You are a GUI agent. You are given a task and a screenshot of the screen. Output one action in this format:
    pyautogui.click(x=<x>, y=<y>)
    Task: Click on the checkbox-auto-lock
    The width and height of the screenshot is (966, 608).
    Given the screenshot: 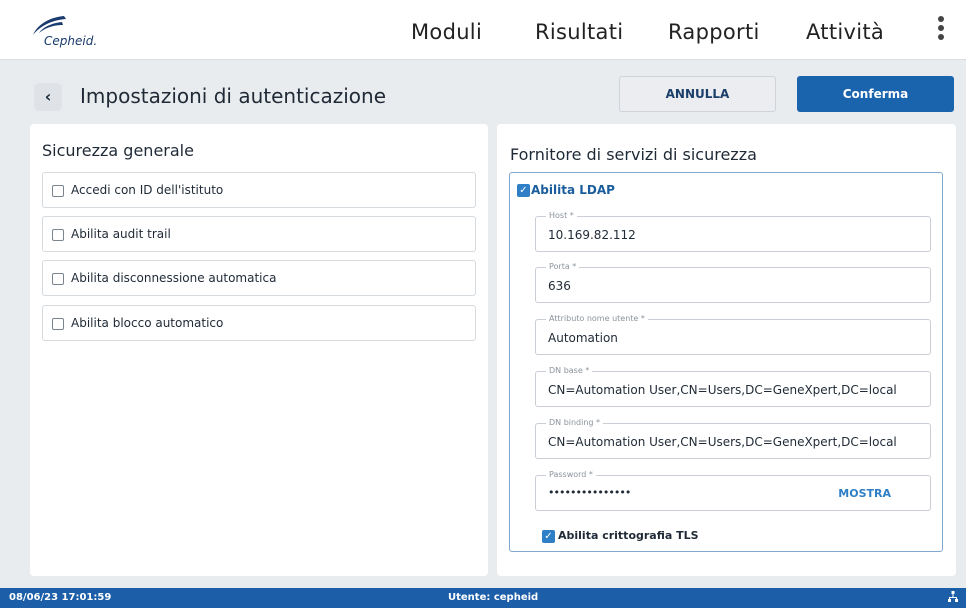 What is the action you would take?
    pyautogui.click(x=58, y=324)
    